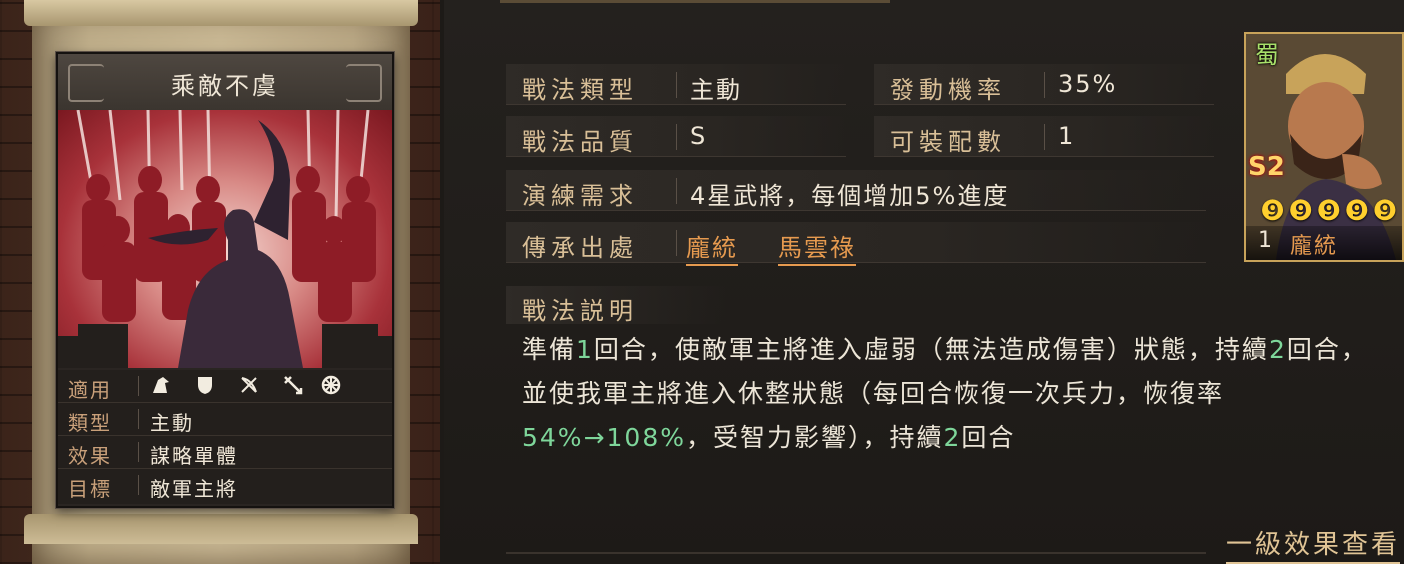 Image resolution: width=1404 pixels, height=564 pixels. What do you see at coordinates (815, 437) in the screenshot?
I see `description-text: ，受智力影響），持續` at bounding box center [815, 437].